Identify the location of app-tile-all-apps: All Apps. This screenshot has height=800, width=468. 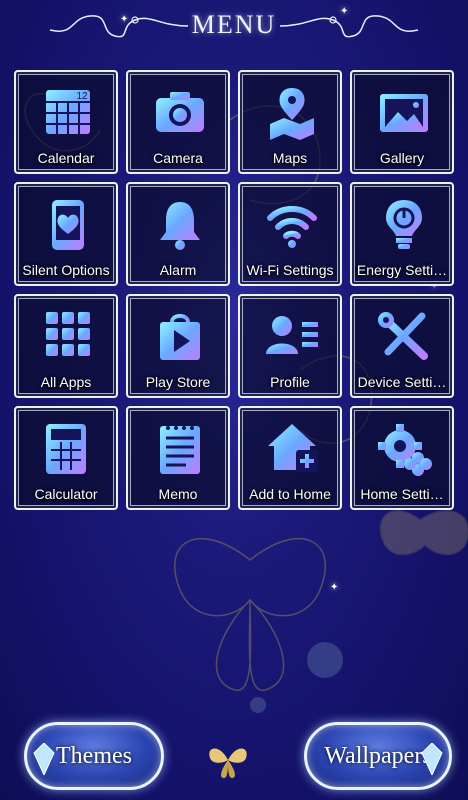
(66, 346).